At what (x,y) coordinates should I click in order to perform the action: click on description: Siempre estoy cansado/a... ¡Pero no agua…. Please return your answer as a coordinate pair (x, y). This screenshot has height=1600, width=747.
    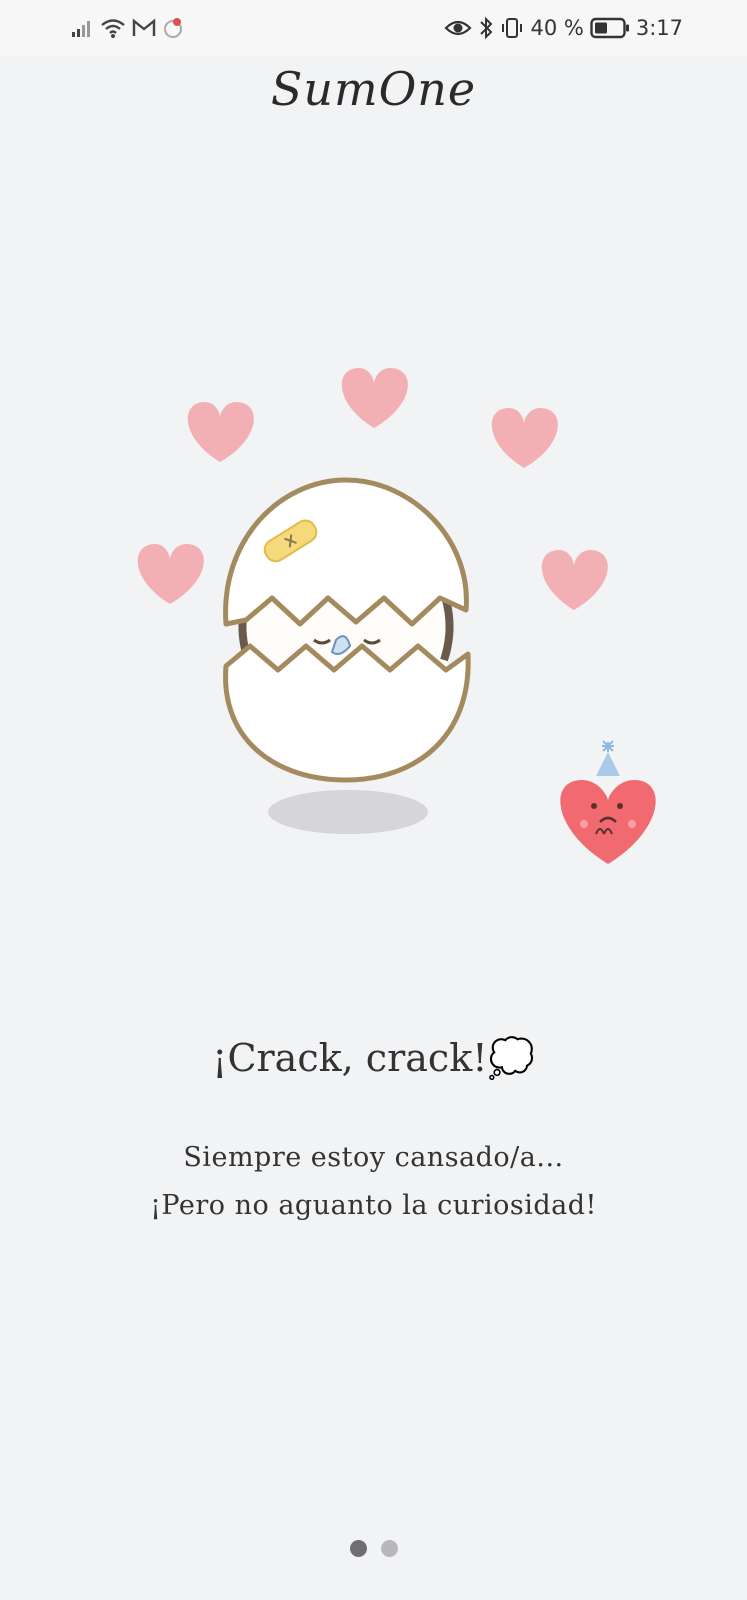
    Looking at the image, I should click on (373, 1182).